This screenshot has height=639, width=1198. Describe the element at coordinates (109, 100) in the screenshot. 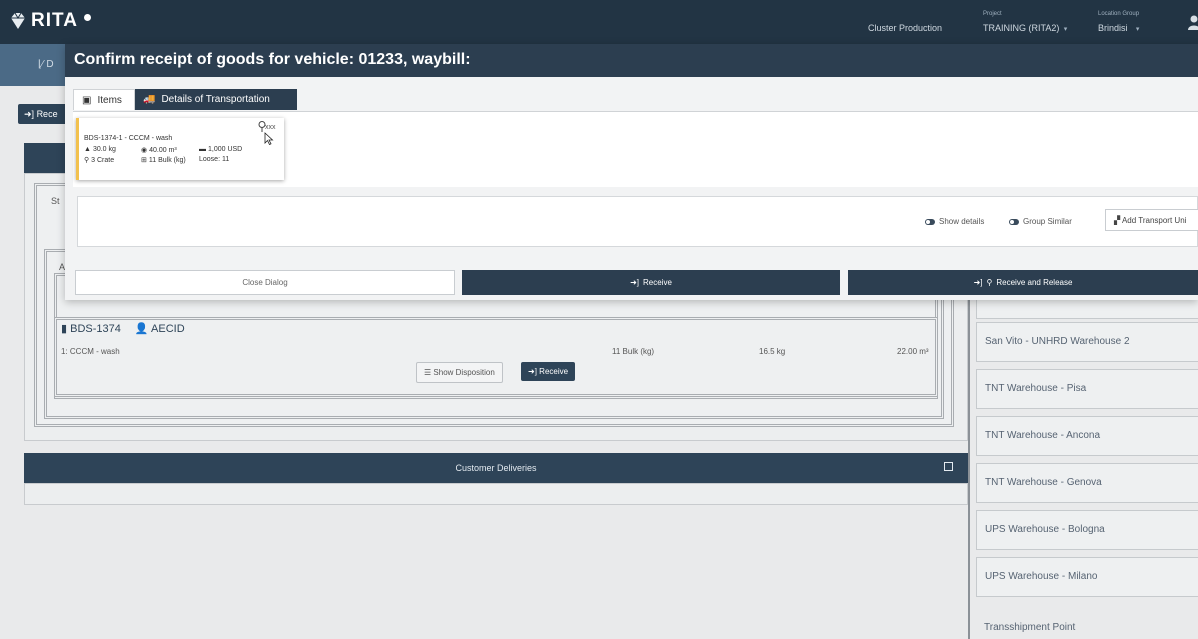

I see `tab-items-label: Items` at that location.